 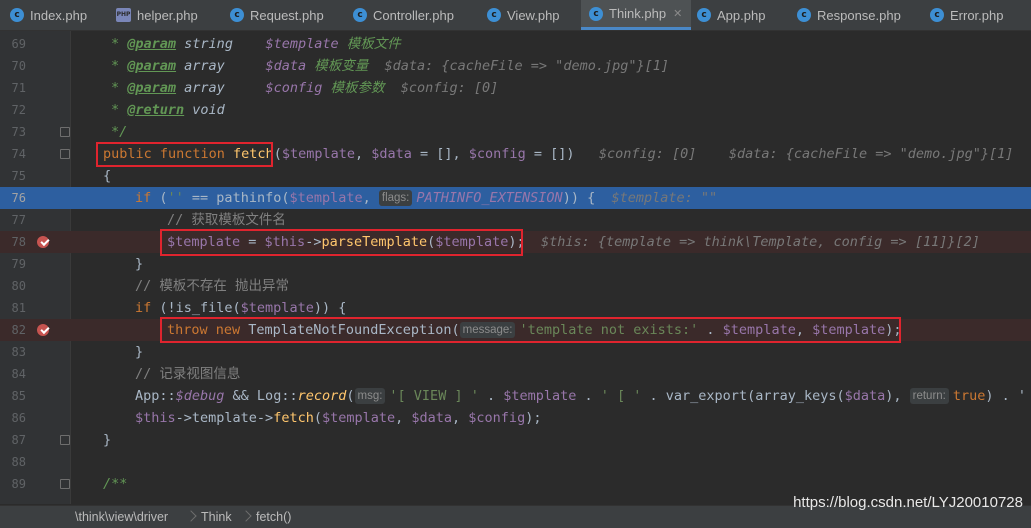 I want to click on line-number: 84, so click(x=18, y=374).